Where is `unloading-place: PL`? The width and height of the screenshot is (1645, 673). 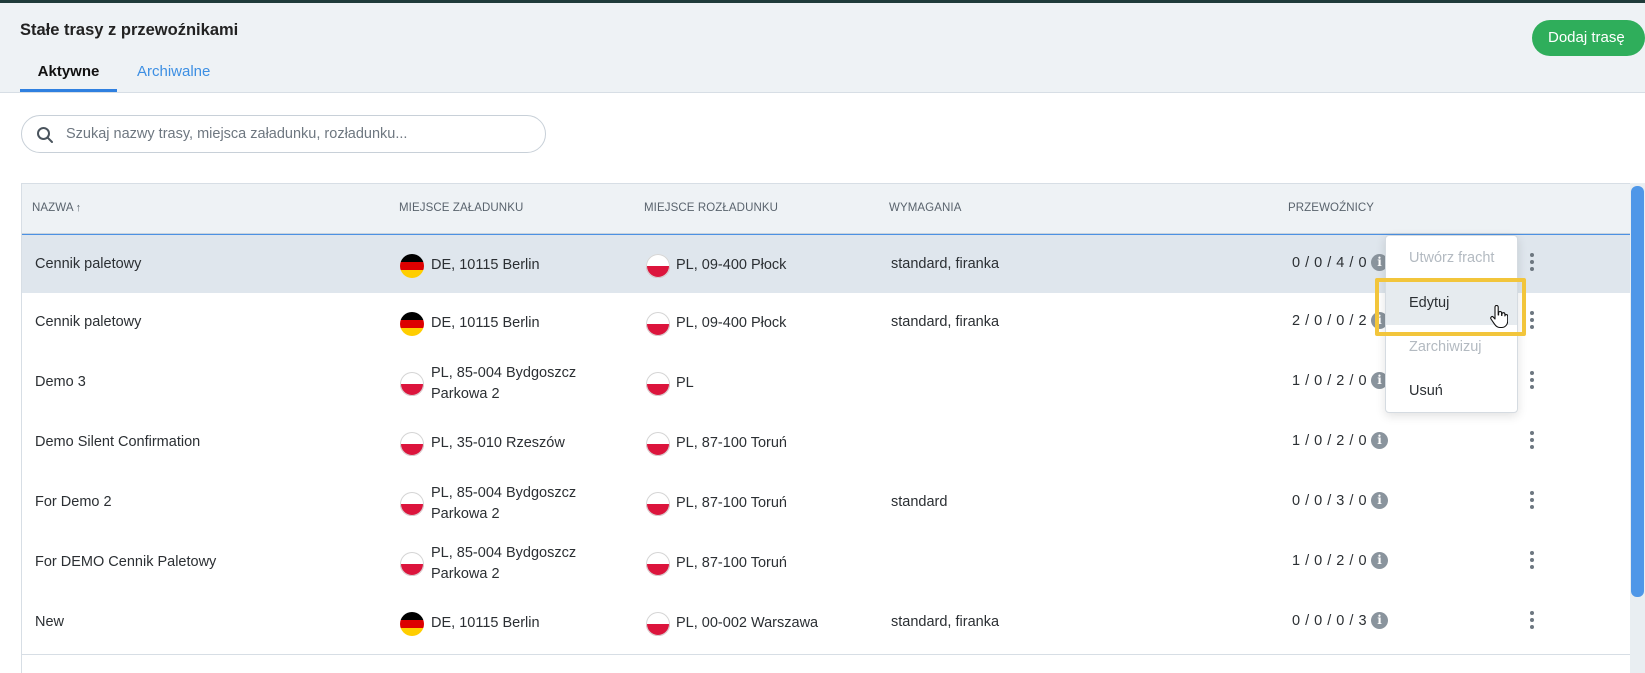 unloading-place: PL is located at coordinates (685, 383).